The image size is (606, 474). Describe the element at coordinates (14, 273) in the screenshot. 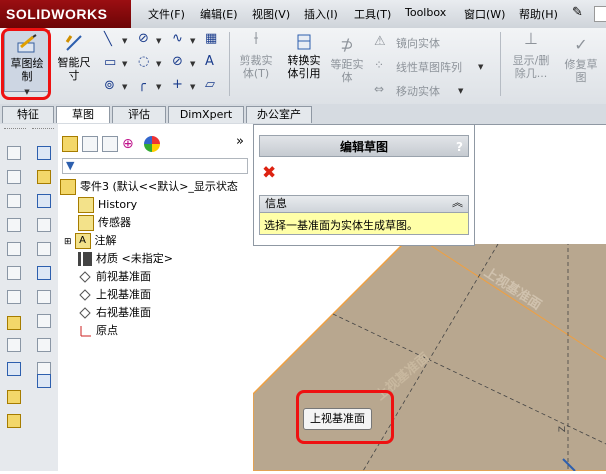

I see `chamfer-icon` at that location.